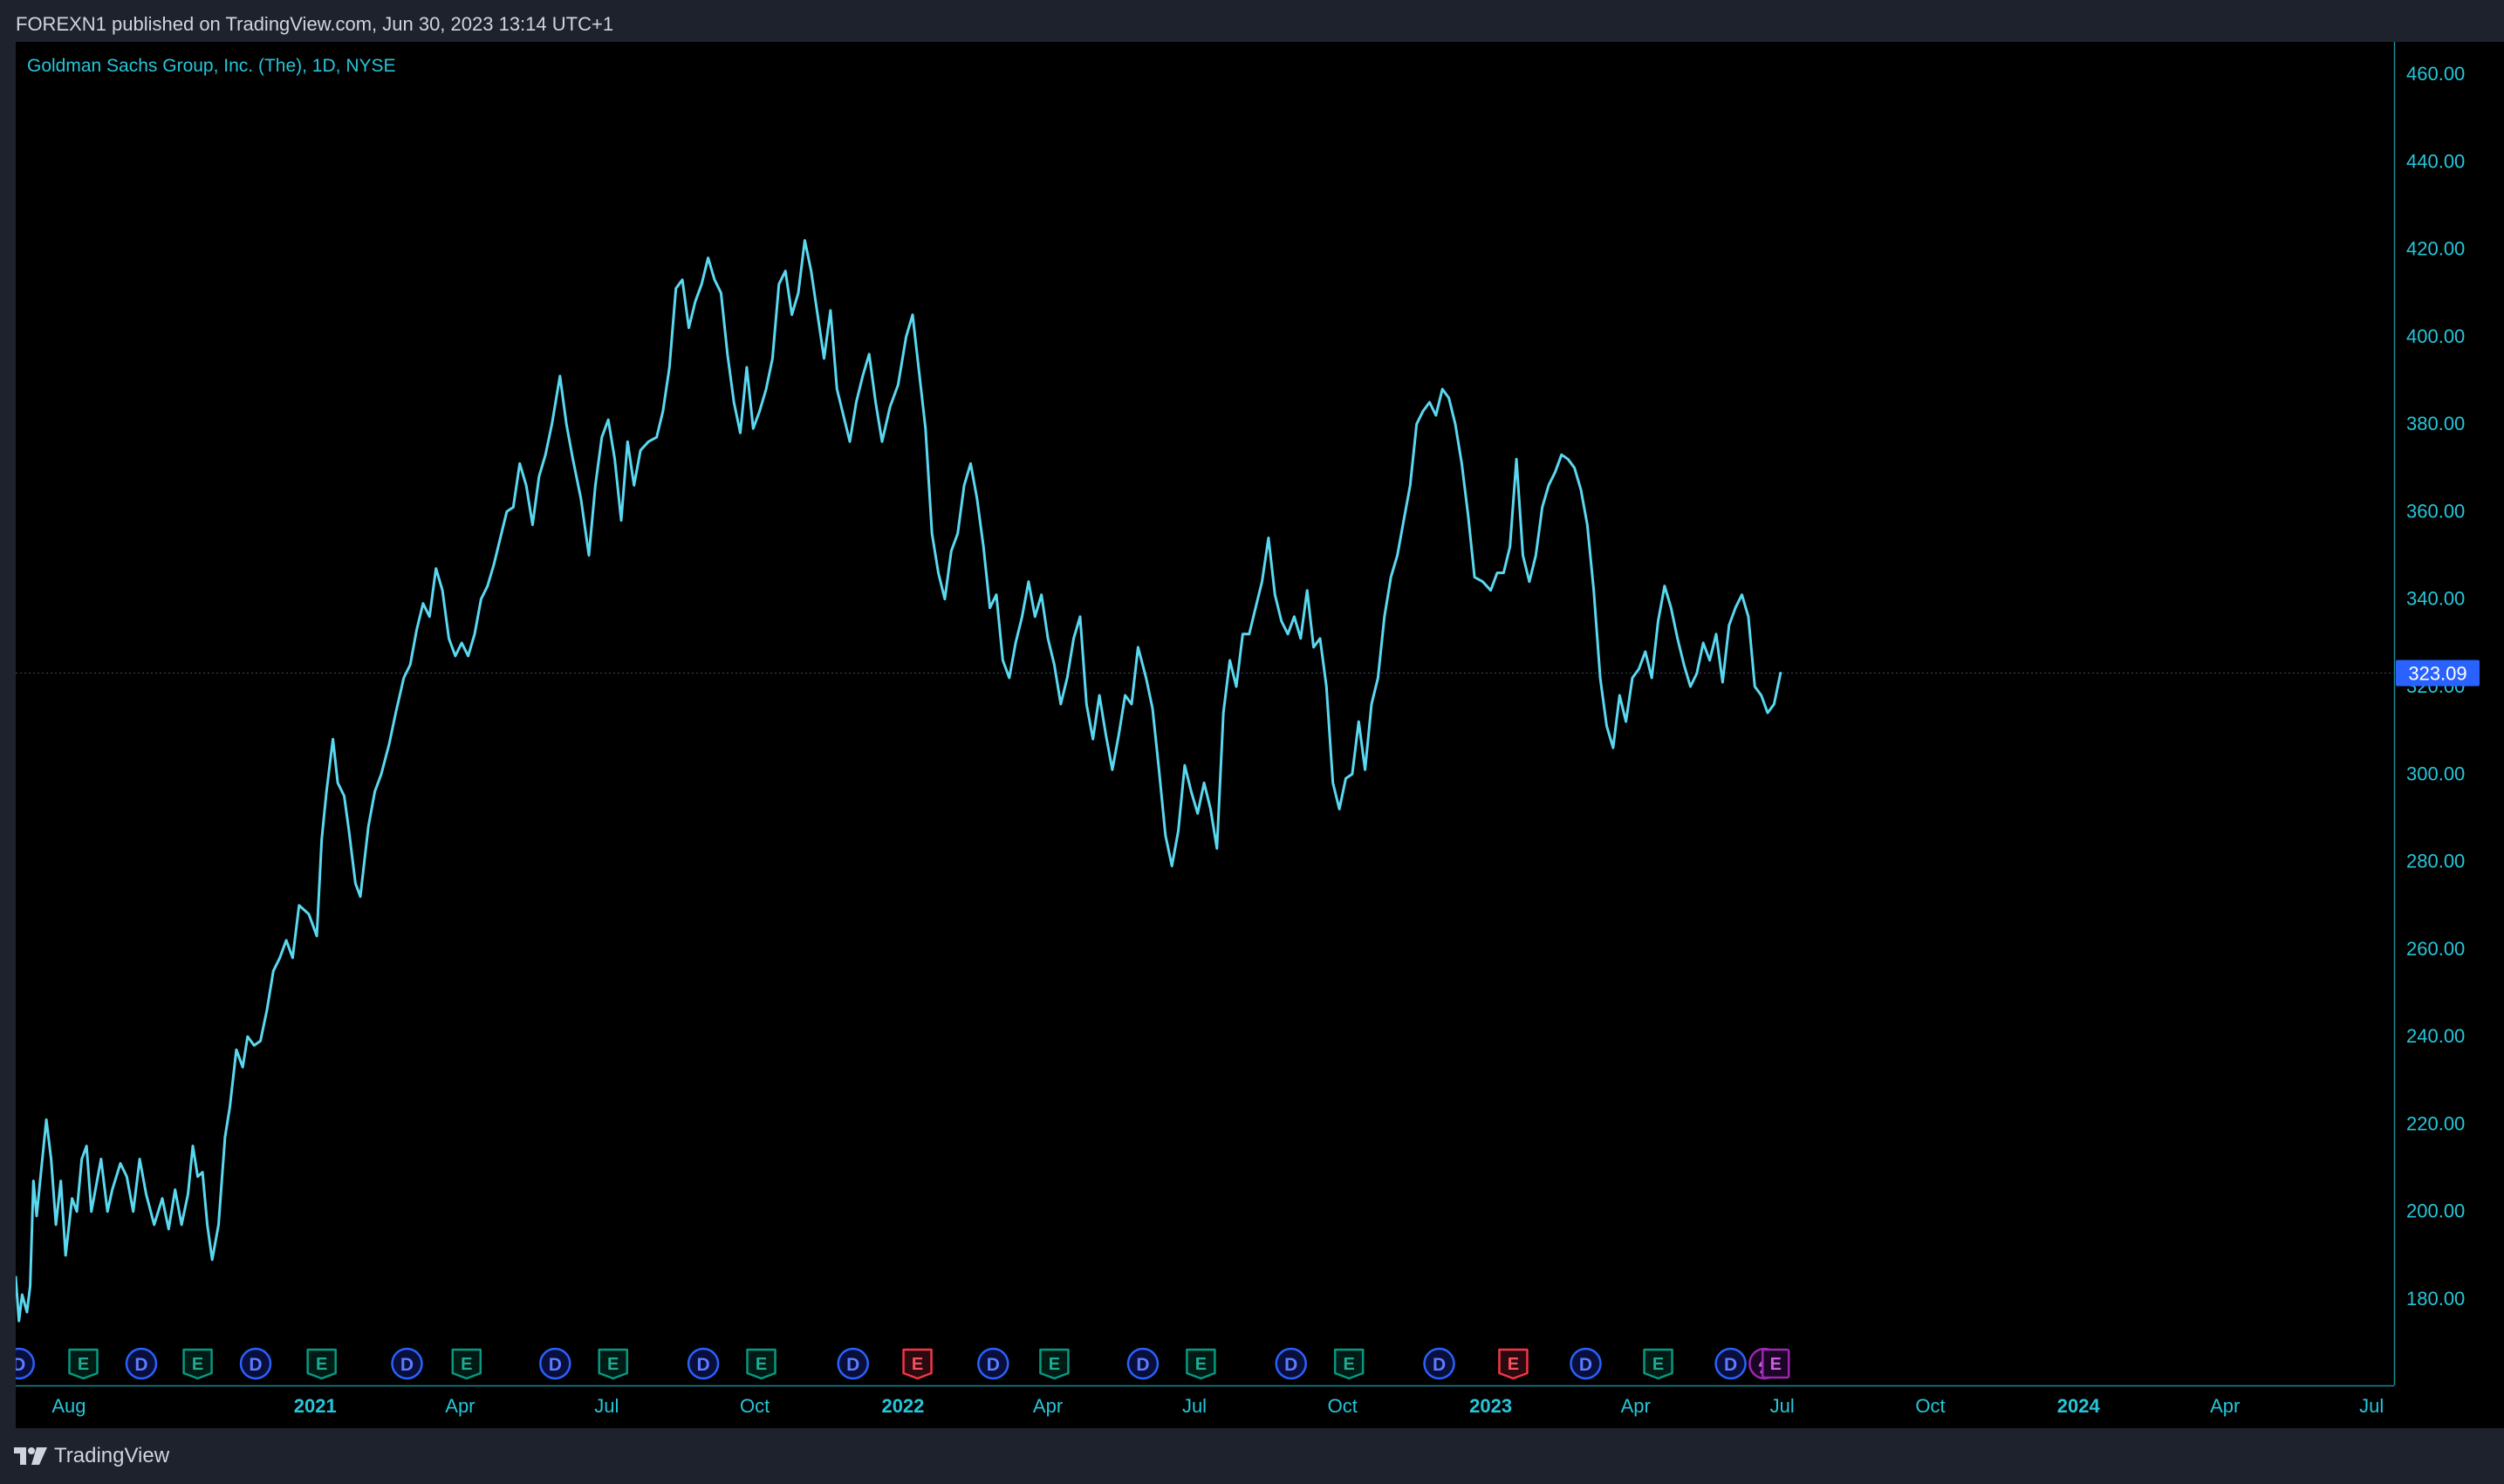 This screenshot has width=2504, height=1484. What do you see at coordinates (2449, 1407) in the screenshot?
I see `axis-corner` at bounding box center [2449, 1407].